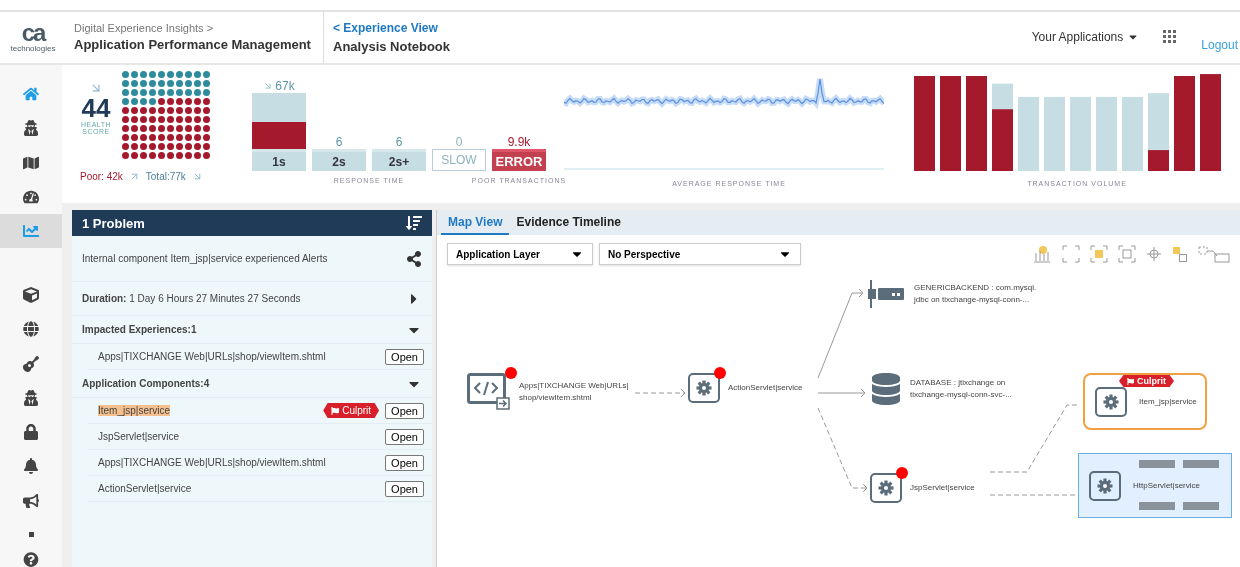 The height and width of the screenshot is (567, 1240). Describe the element at coordinates (138, 436) in the screenshot. I see `component-name: JspServlet|service` at that location.